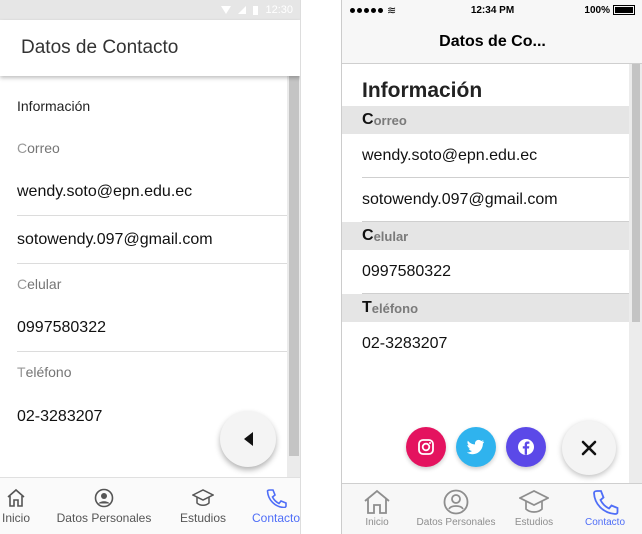  I want to click on signal-icon, so click(242, 10).